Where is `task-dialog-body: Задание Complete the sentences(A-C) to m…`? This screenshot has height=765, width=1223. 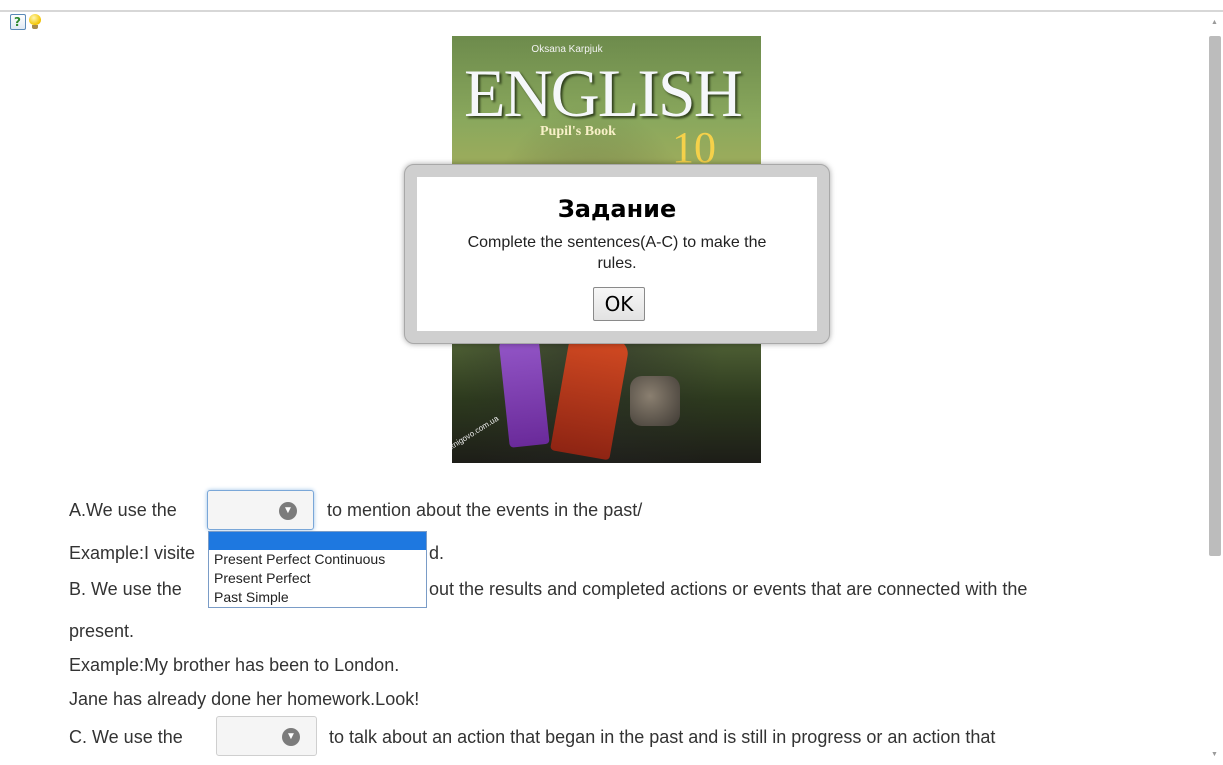
task-dialog-body: Задание Complete the sentences(A-C) to m… is located at coordinates (617, 254).